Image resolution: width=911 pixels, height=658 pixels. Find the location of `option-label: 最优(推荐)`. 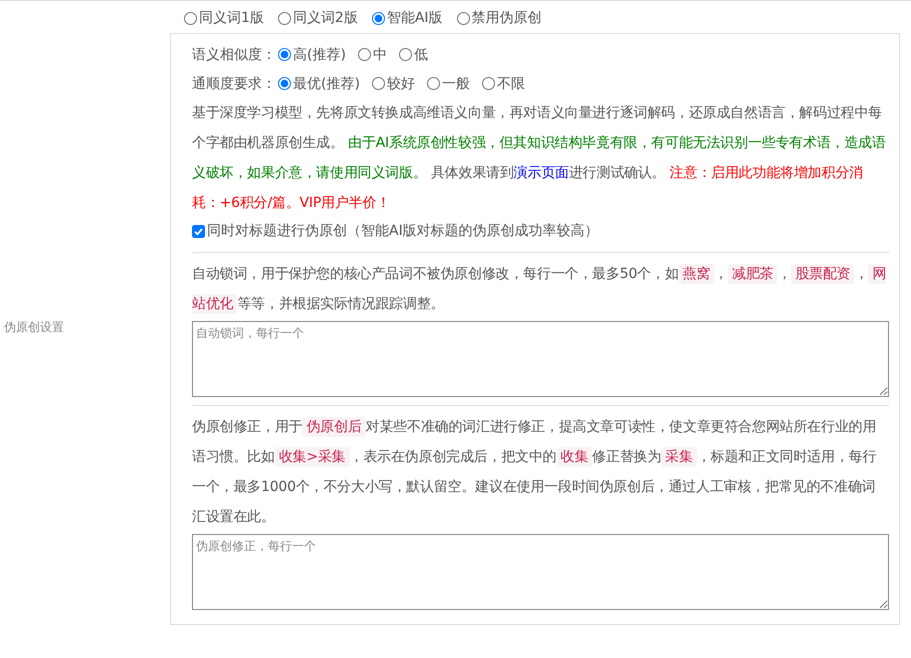

option-label: 最优(推荐) is located at coordinates (326, 83).